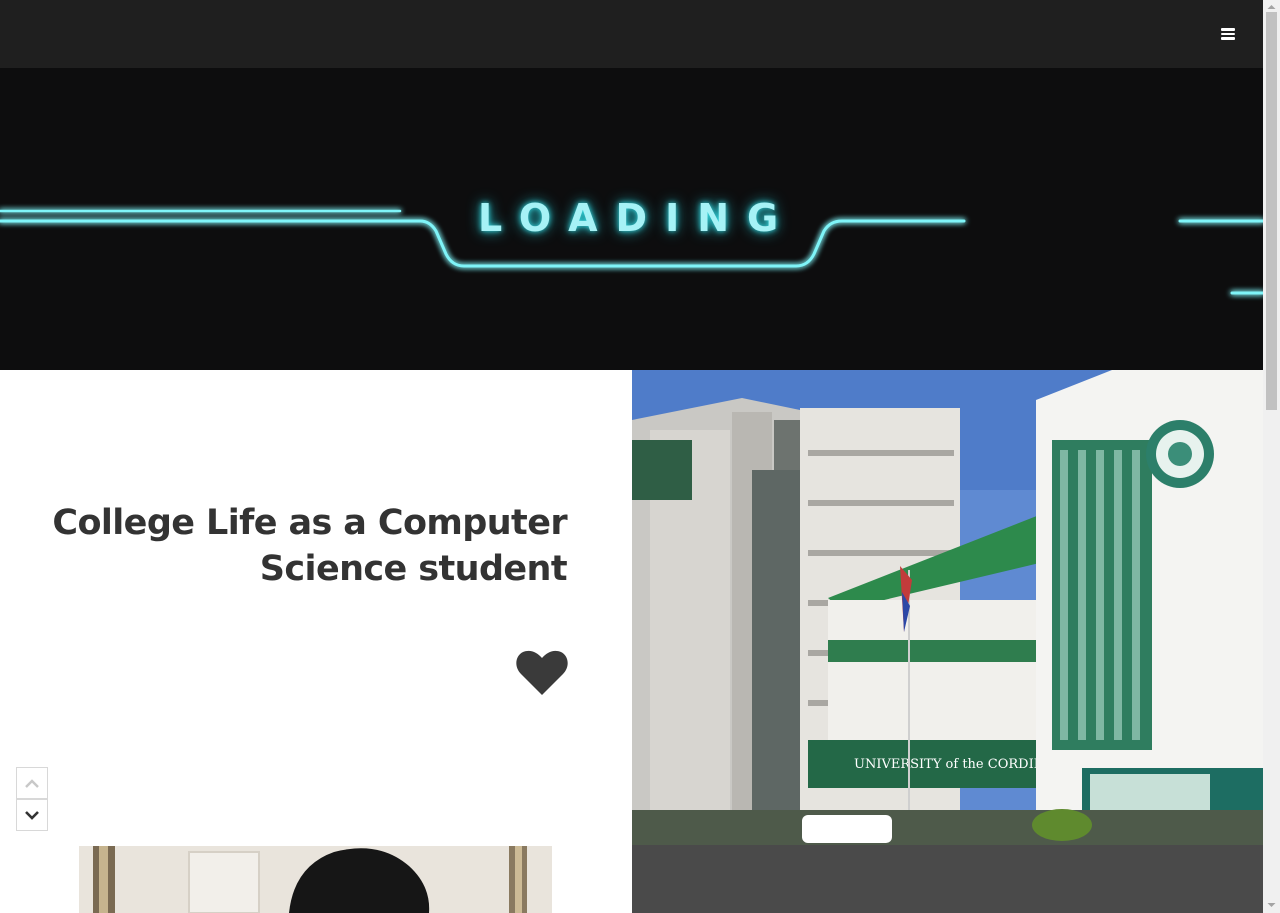 This screenshot has height=913, width=1280. Describe the element at coordinates (1271, 905) in the screenshot. I see `scrollbar-down-arrow-icon` at that location.